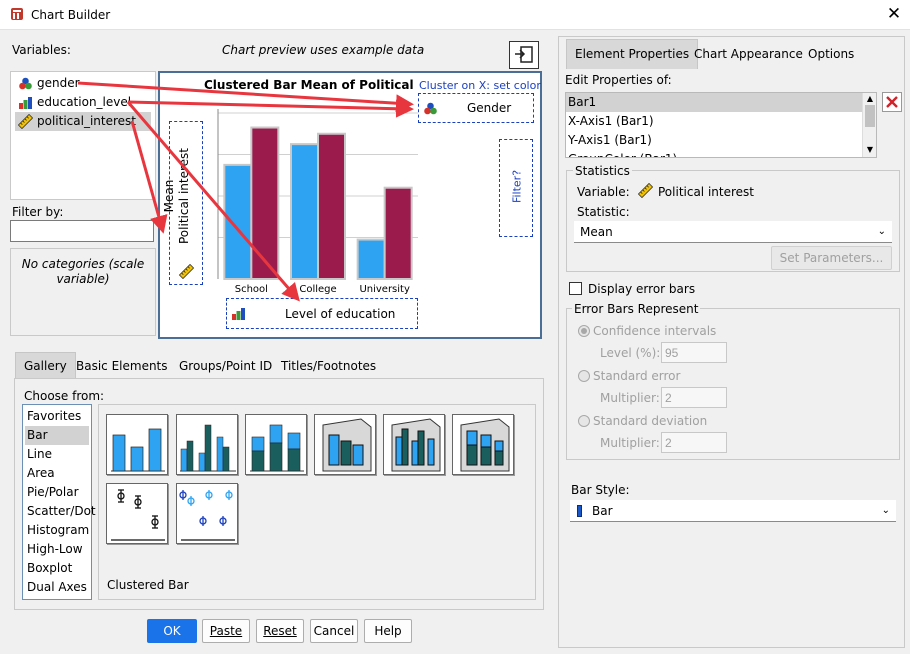 Image resolution: width=910 pixels, height=654 pixels. Describe the element at coordinates (630, 353) in the screenshot. I see `level-label: Level (%):` at that location.